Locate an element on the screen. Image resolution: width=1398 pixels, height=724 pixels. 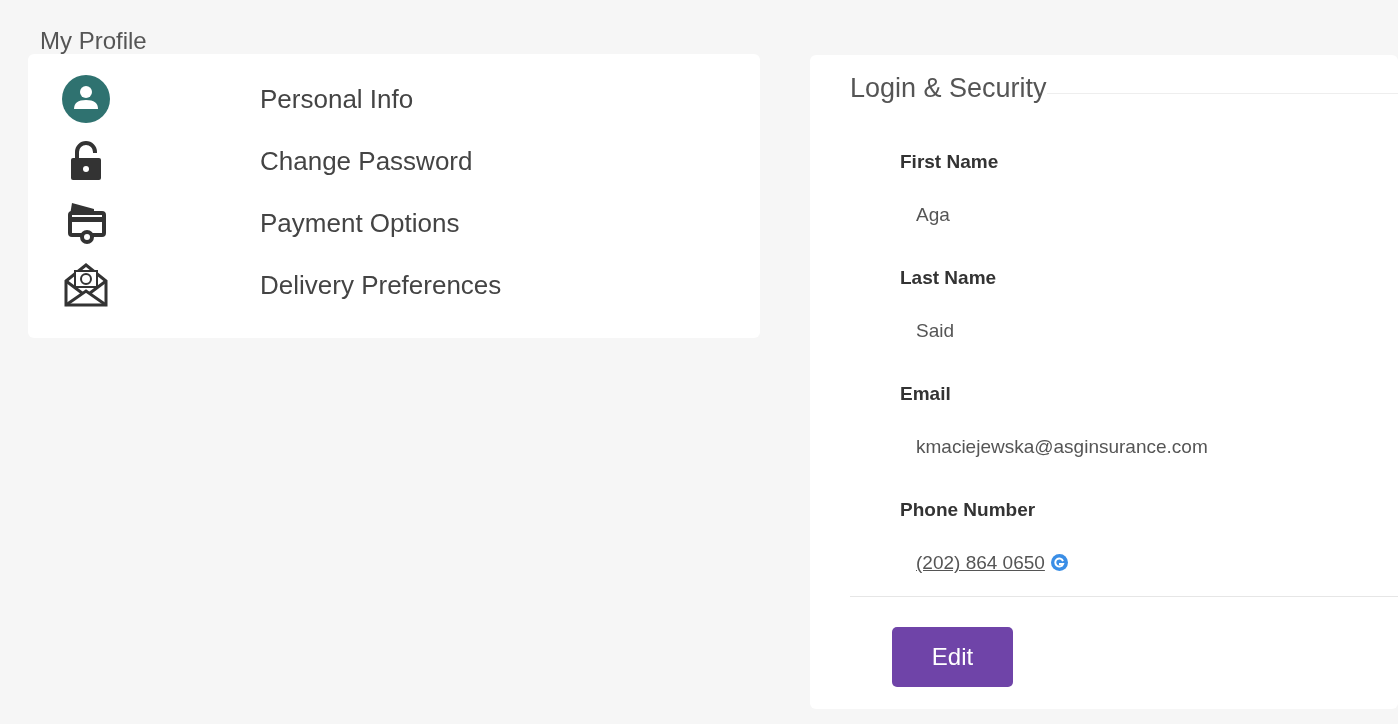
field-label: First Name is located at coordinates (949, 162).